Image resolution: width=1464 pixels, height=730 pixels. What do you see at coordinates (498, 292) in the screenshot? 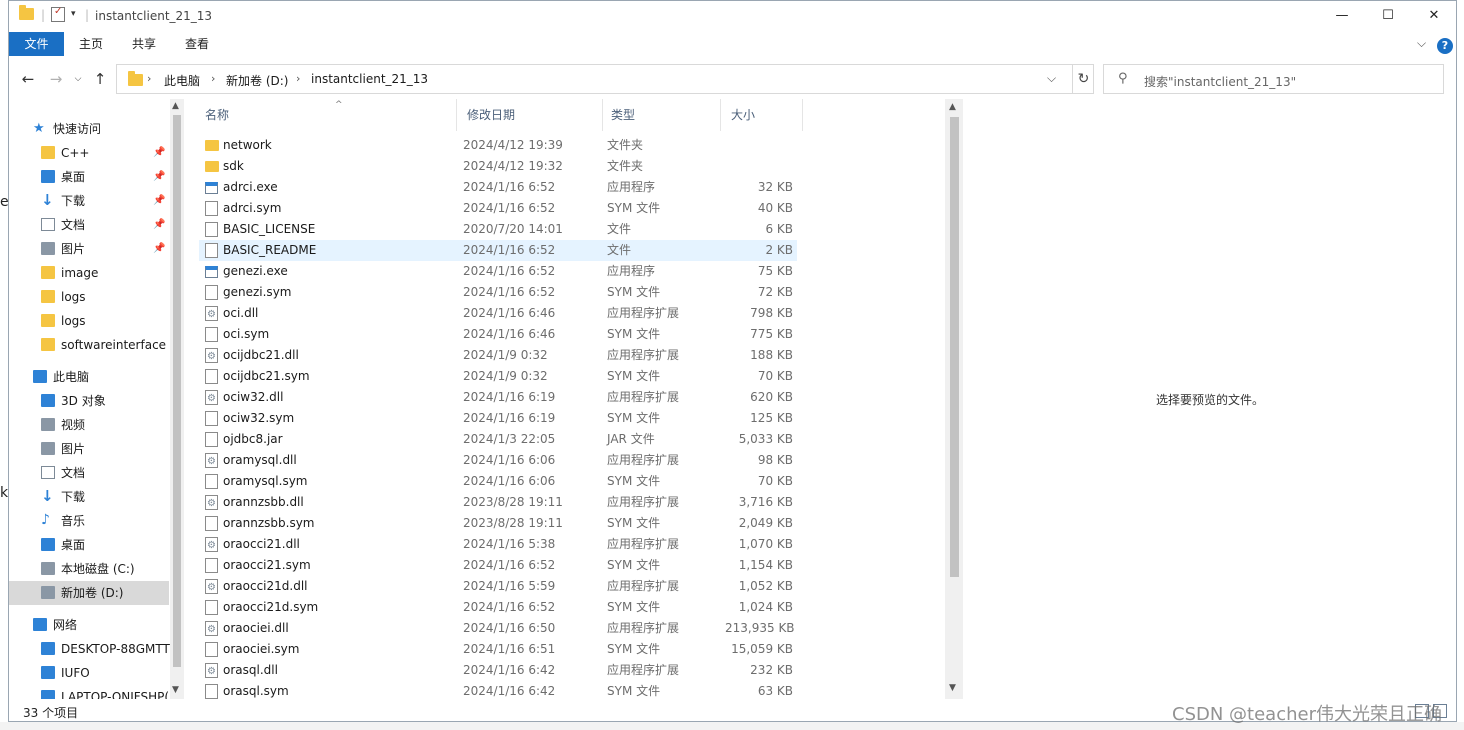
I see `file-row: genezi.sym 2024/1/16 6:52 SYM 文件 72 KB` at bounding box center [498, 292].